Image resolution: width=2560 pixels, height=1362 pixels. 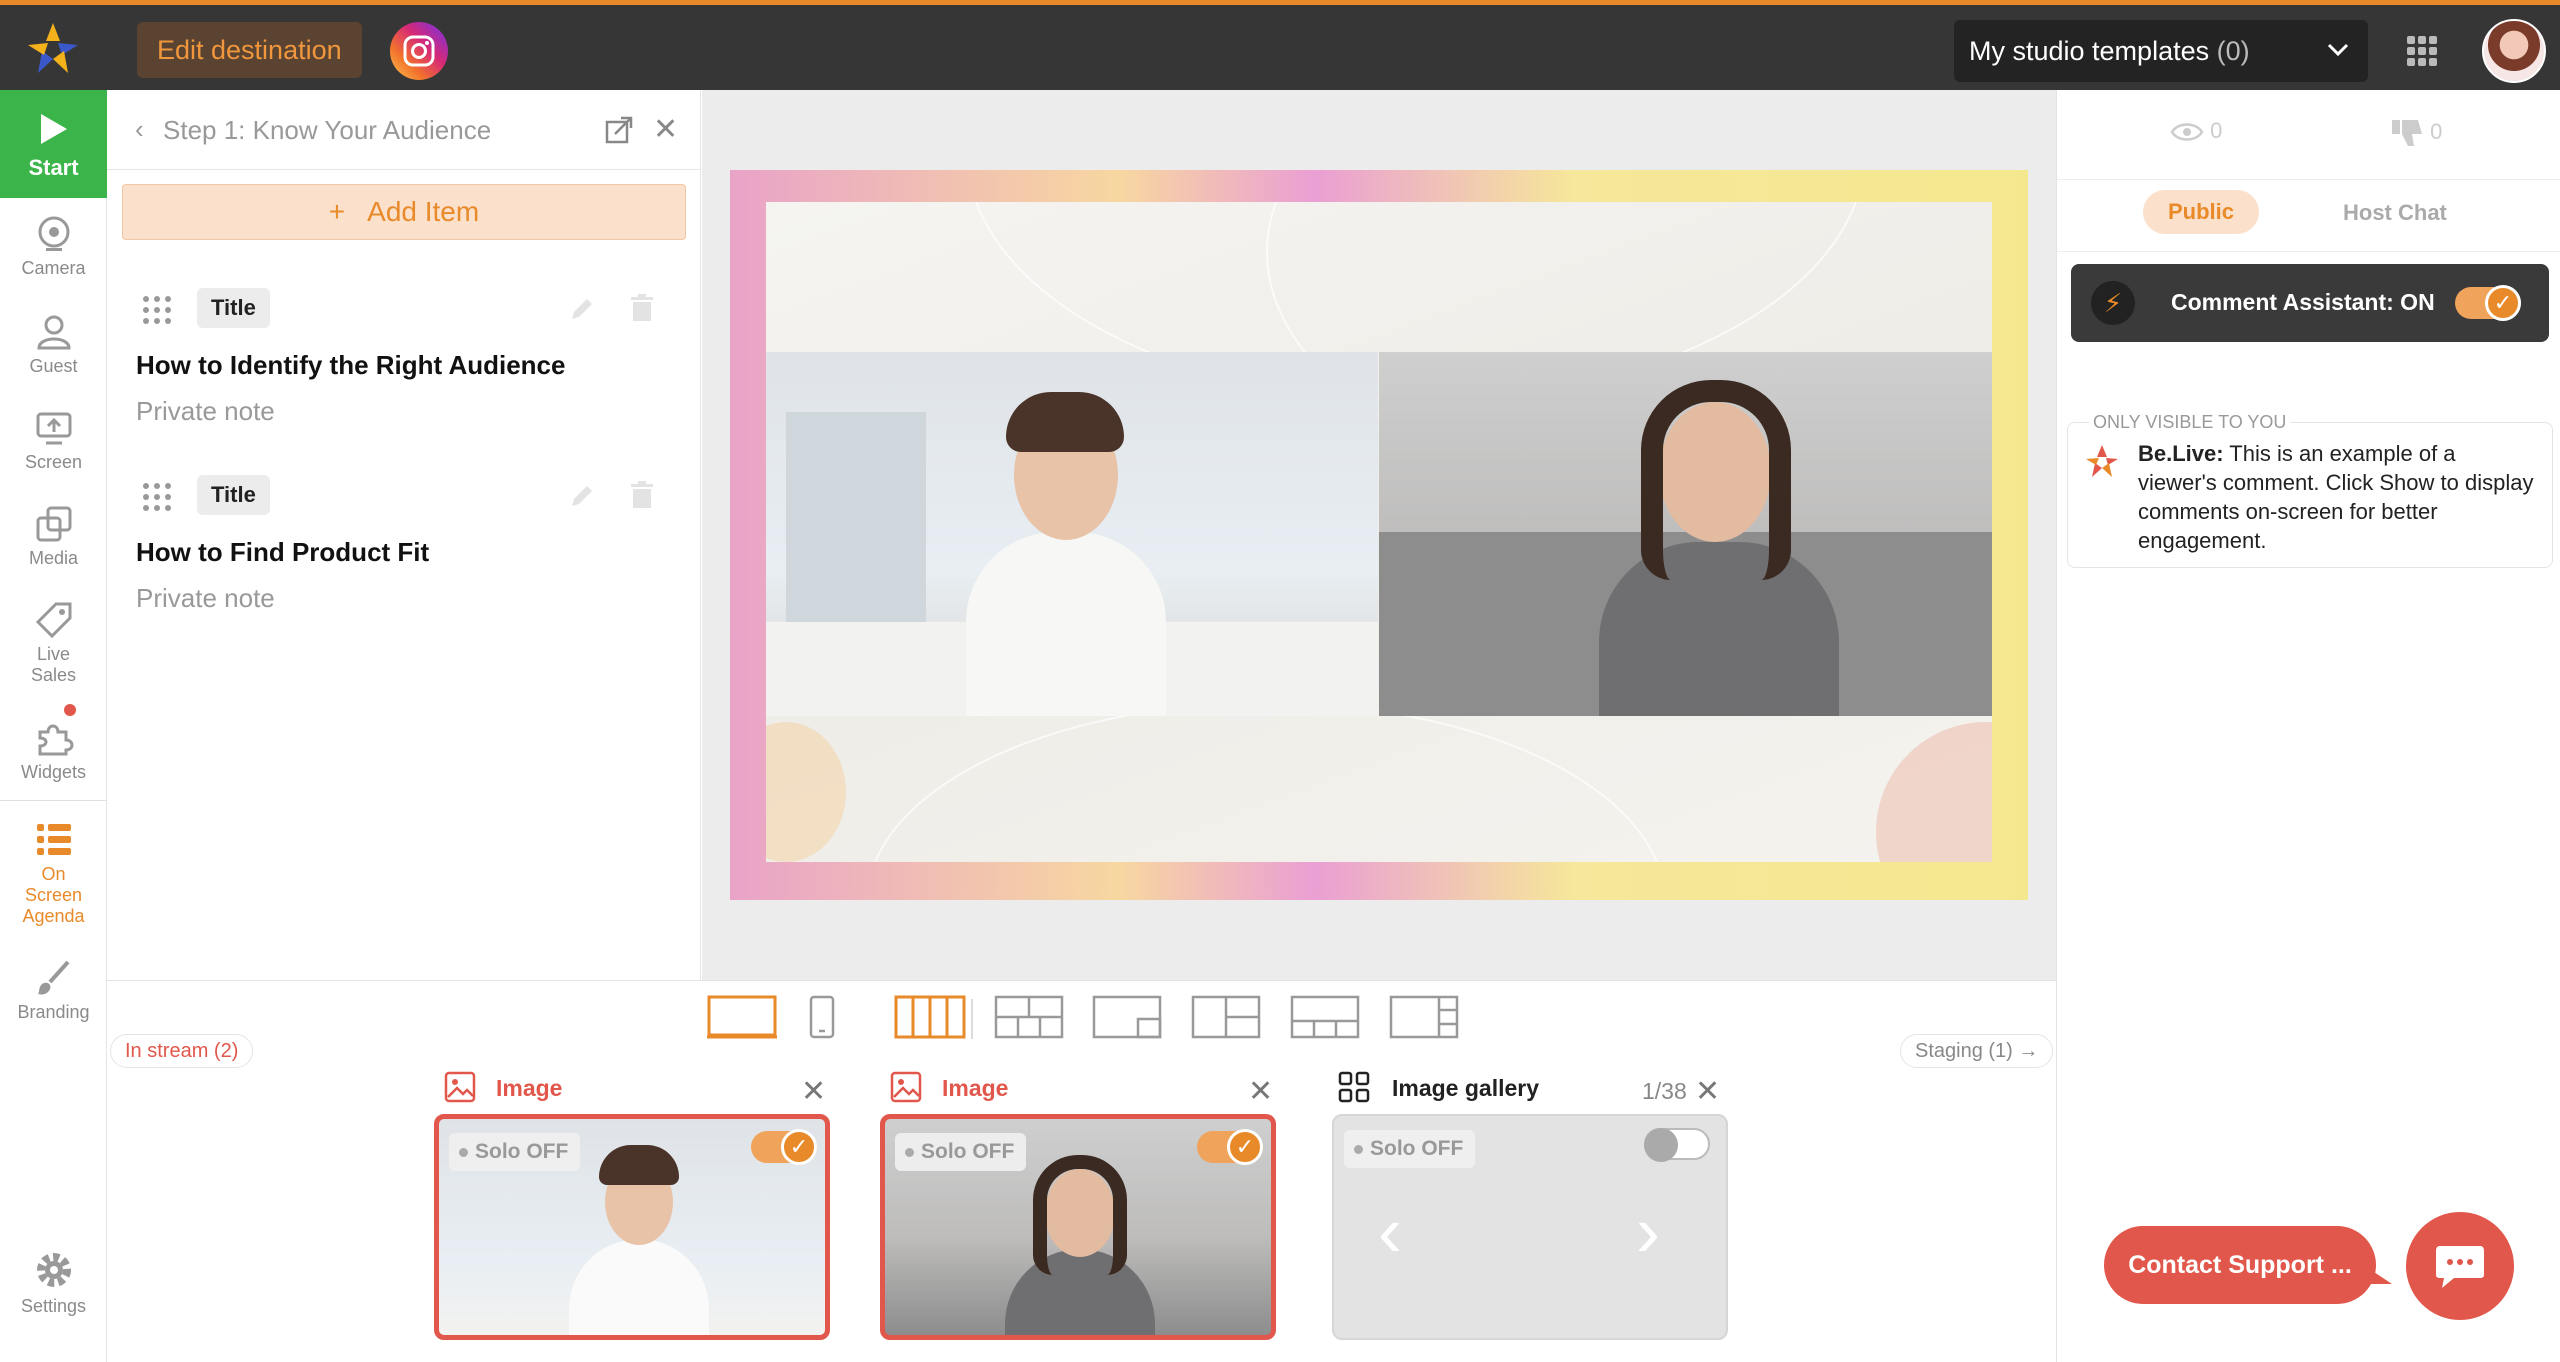 What do you see at coordinates (70, 710) in the screenshot?
I see `notification-dot` at bounding box center [70, 710].